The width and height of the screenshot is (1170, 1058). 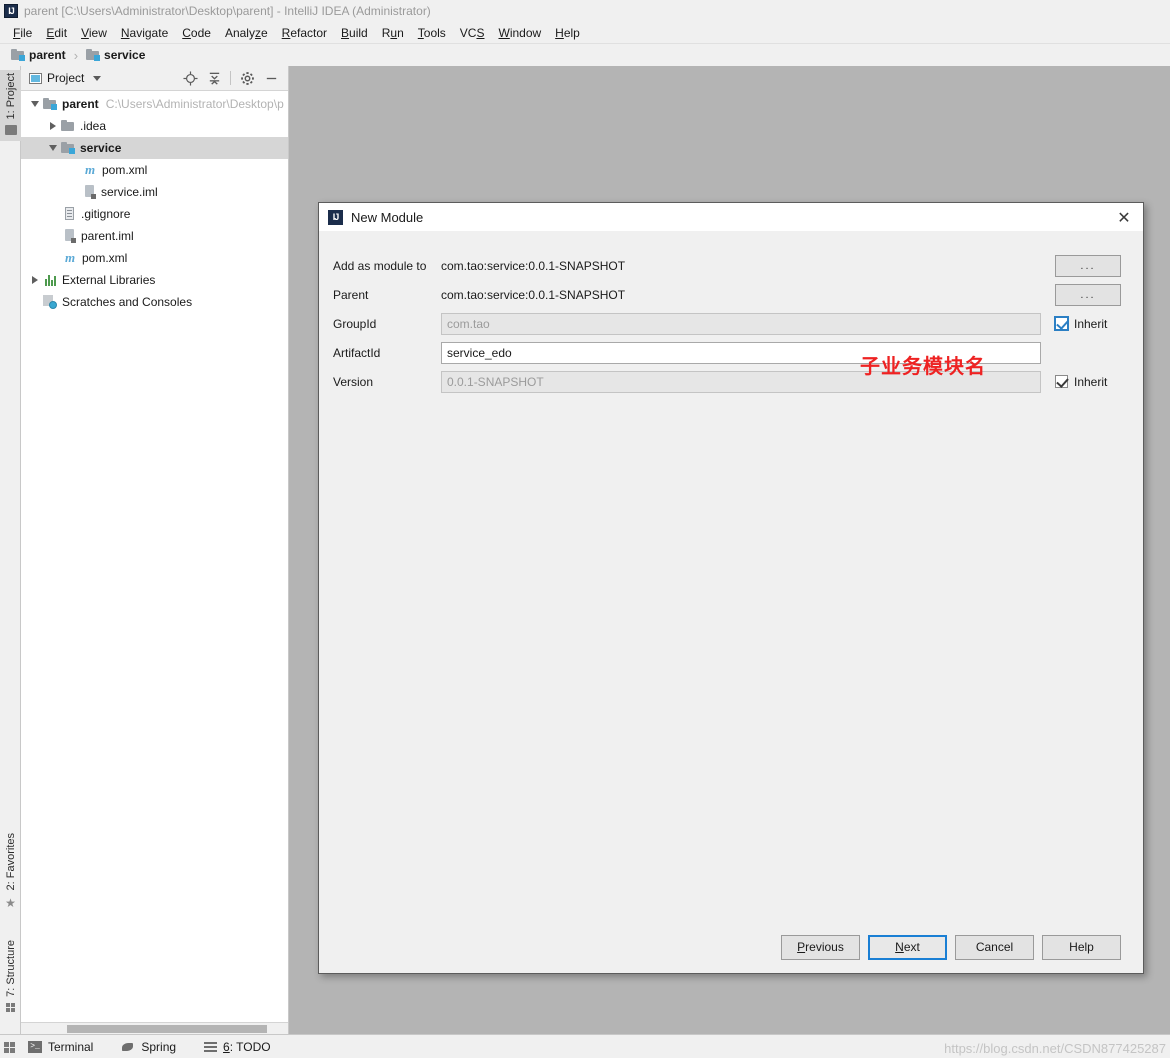 What do you see at coordinates (154, 214) in the screenshot?
I see `tree-row-gitignore: .gitignore` at bounding box center [154, 214].